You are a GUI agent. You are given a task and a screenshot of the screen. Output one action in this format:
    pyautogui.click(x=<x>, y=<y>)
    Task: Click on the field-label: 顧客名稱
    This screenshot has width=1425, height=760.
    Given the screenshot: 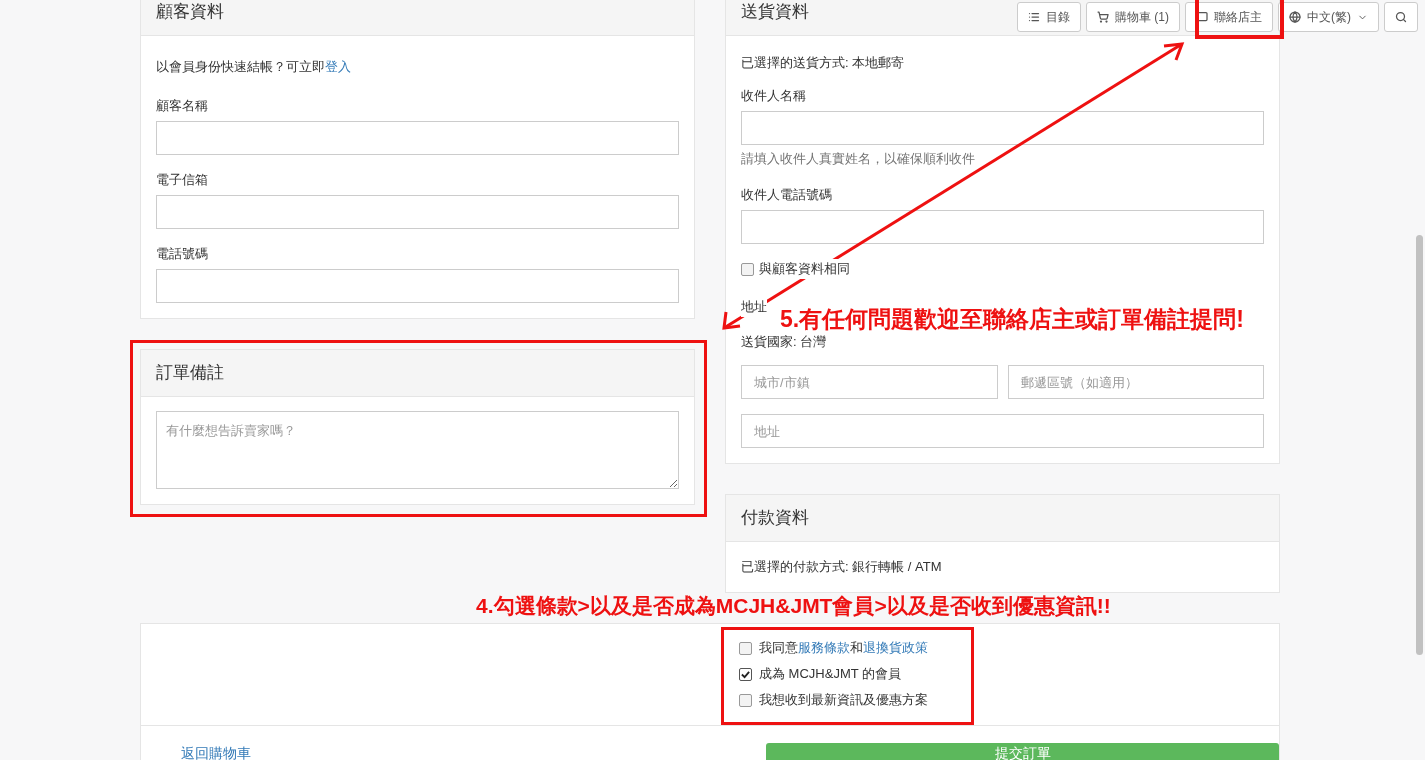 What is the action you would take?
    pyautogui.click(x=182, y=106)
    